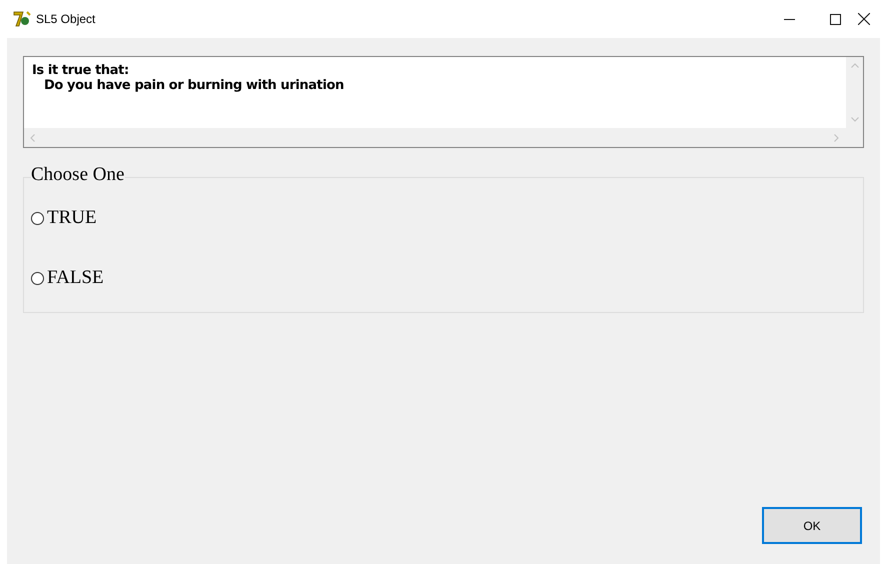 The image size is (888, 564). What do you see at coordinates (67, 218) in the screenshot?
I see `radio-option: TRUE` at bounding box center [67, 218].